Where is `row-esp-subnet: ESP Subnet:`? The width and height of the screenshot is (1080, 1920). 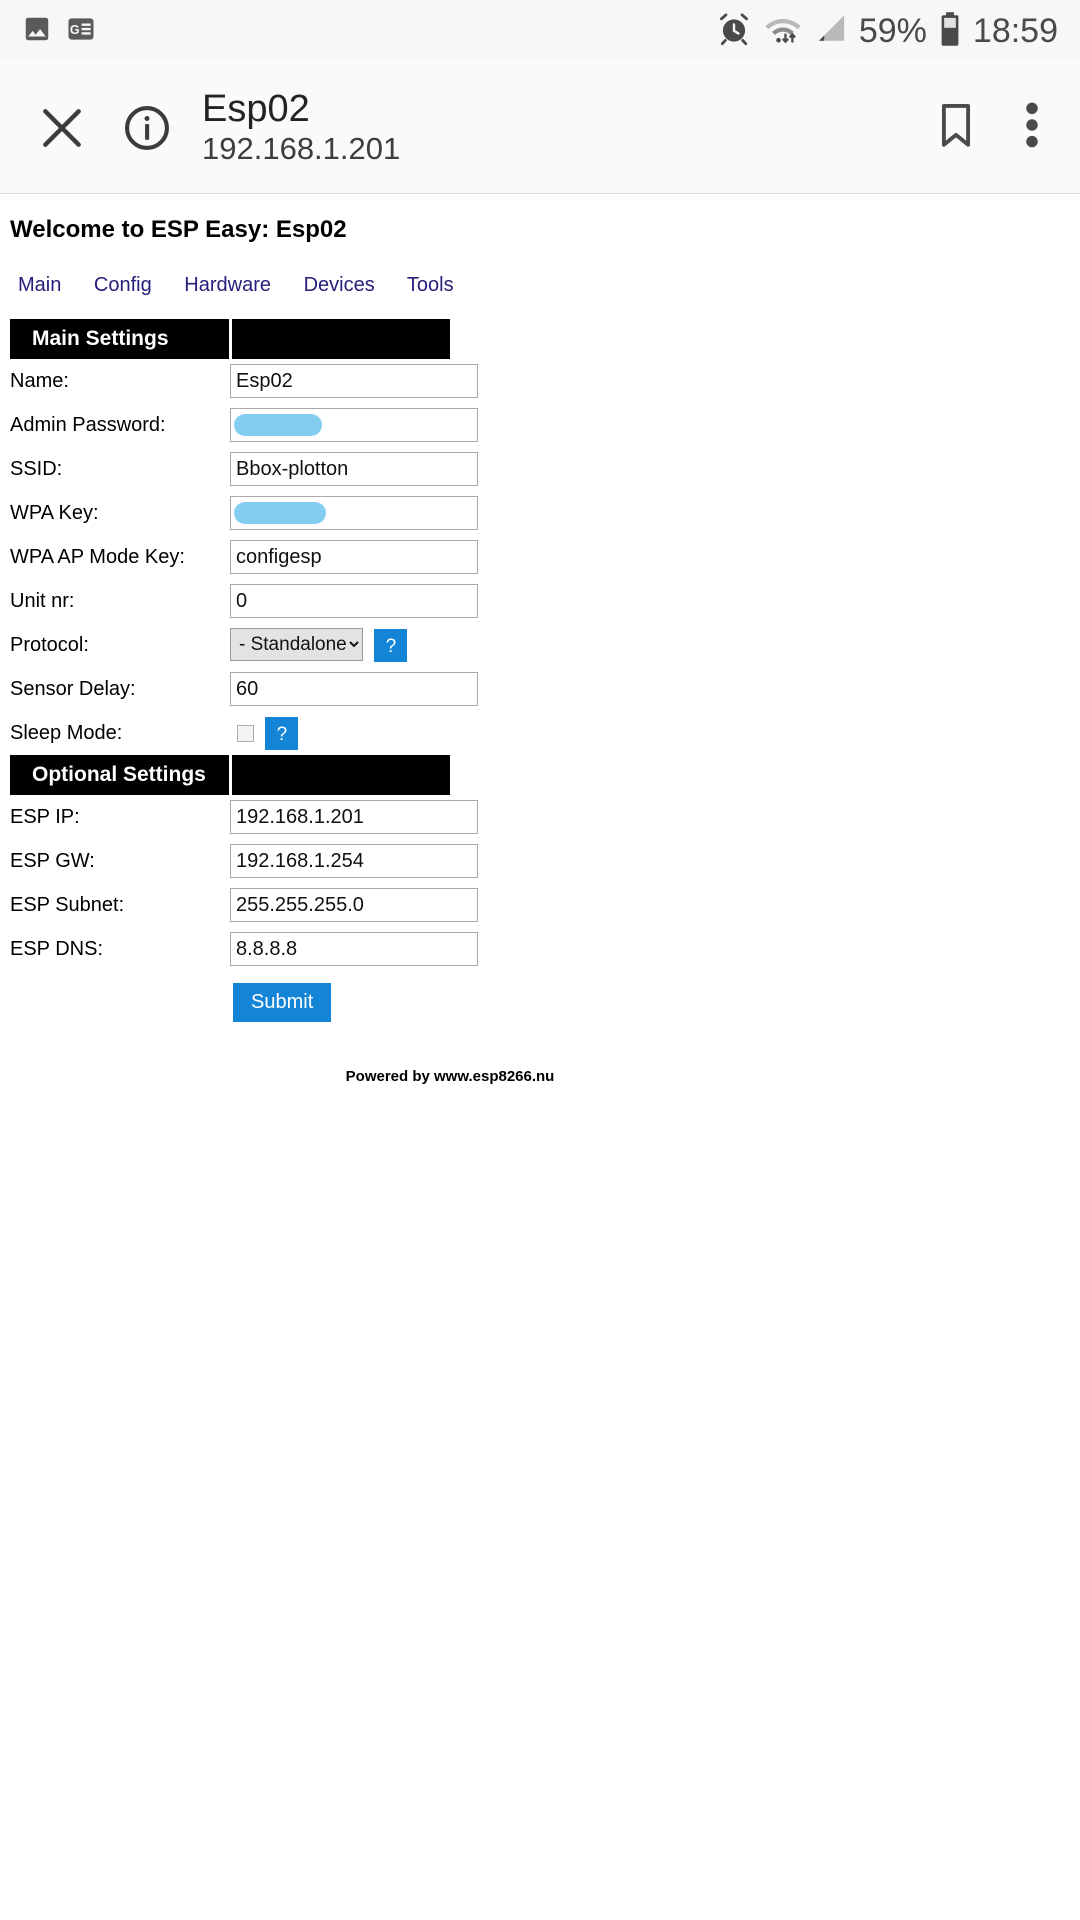 row-esp-subnet: ESP Subnet: is located at coordinates (244, 905).